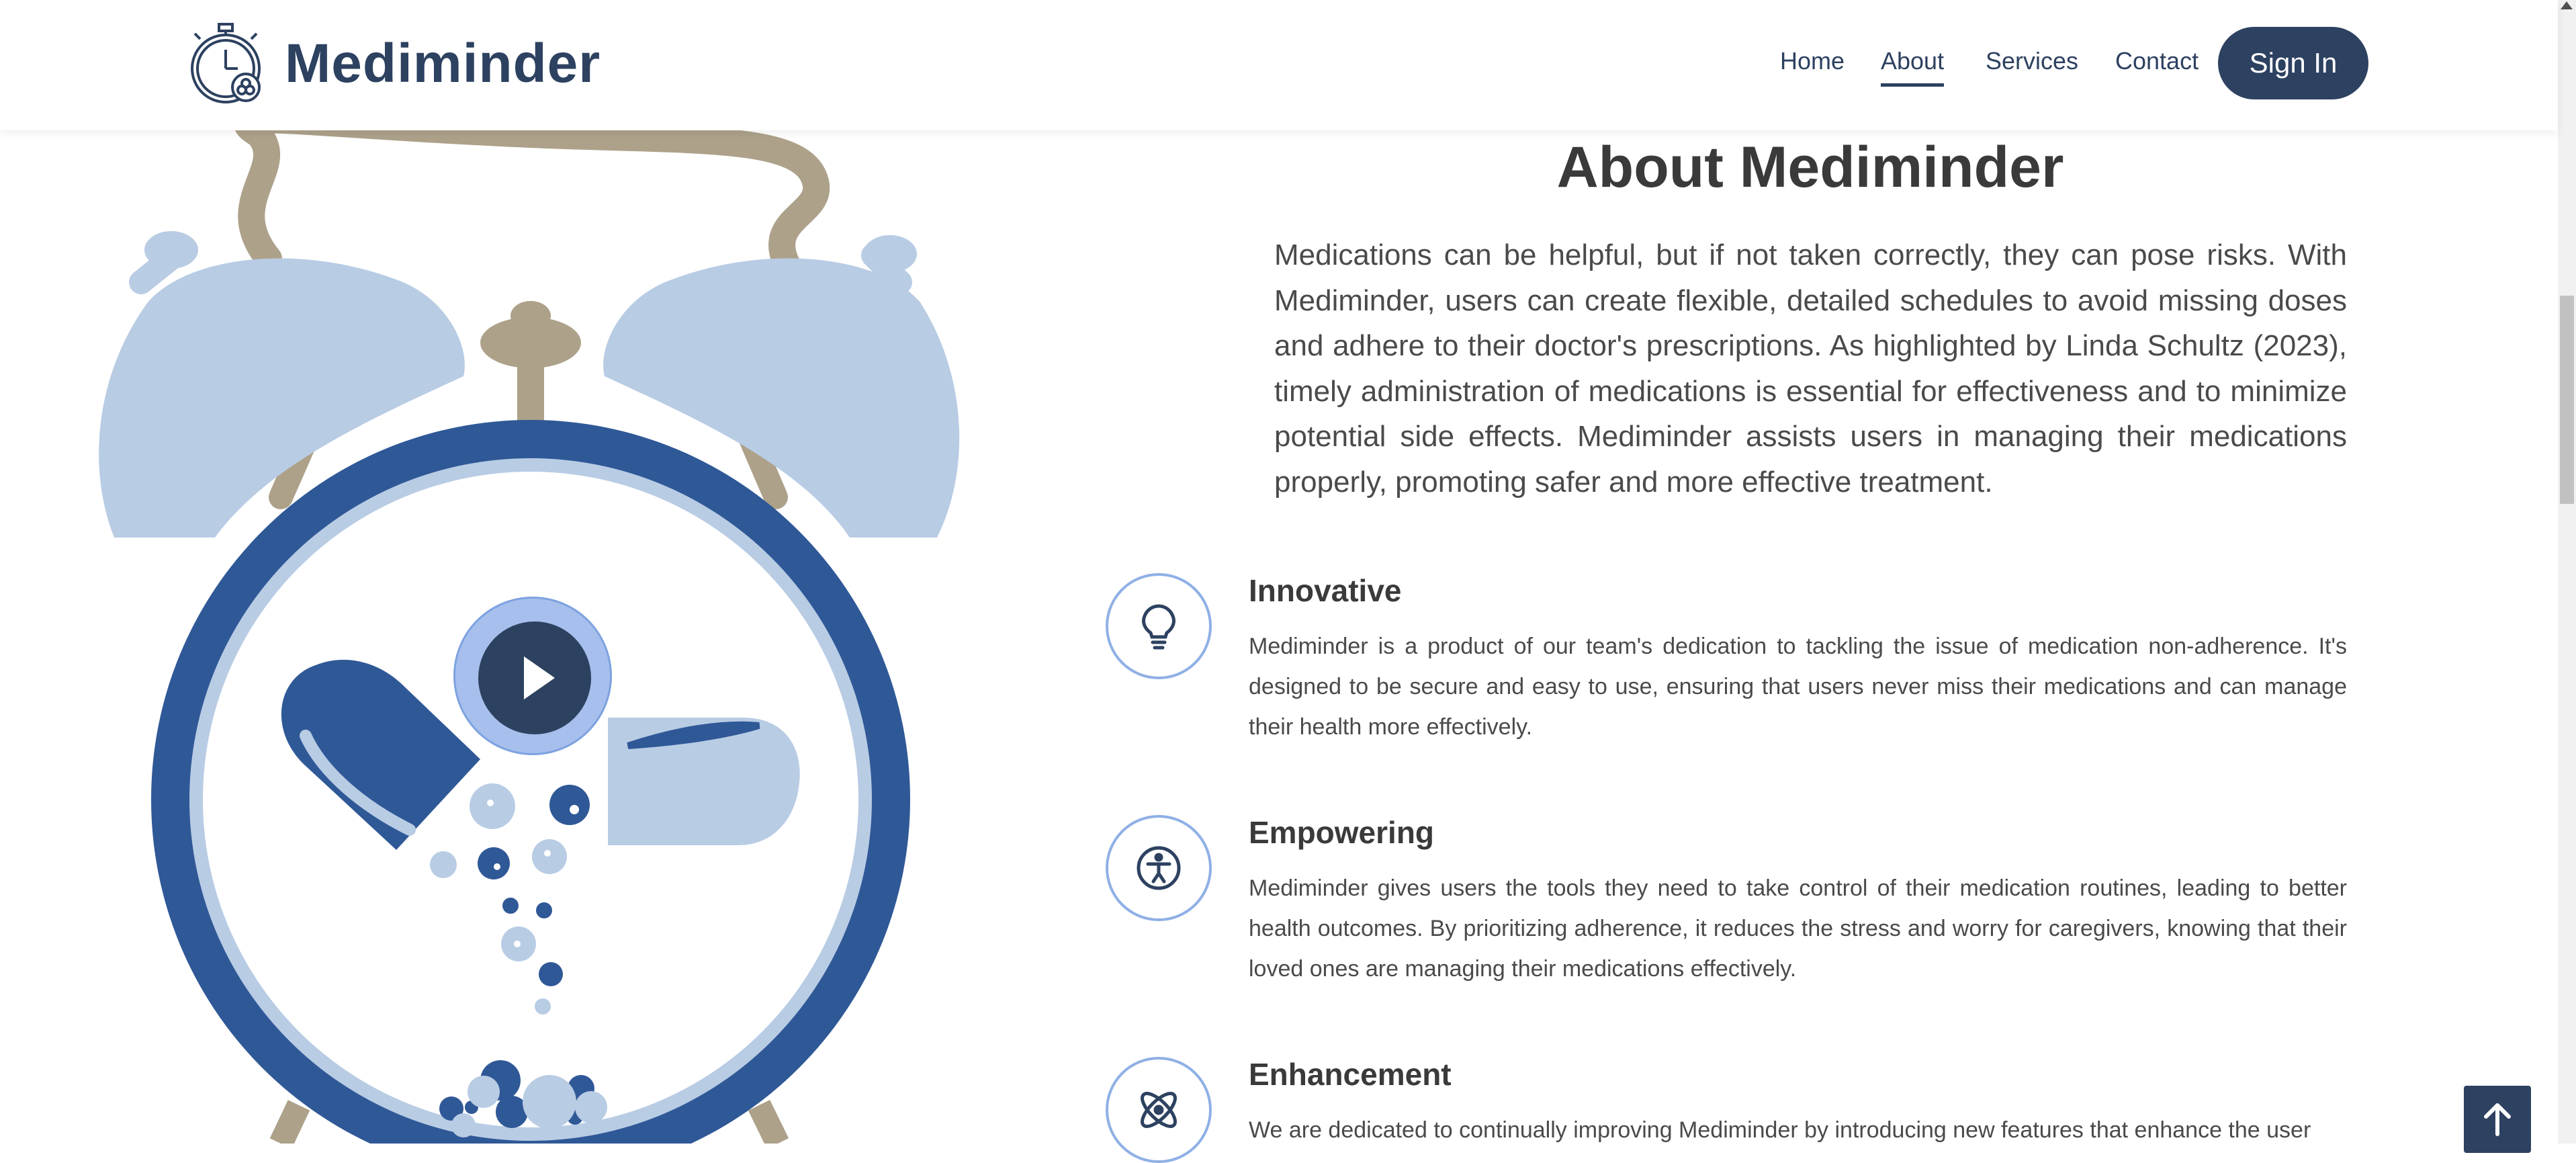 This screenshot has height=1163, width=2576. I want to click on scroll-up-arrow-icon, so click(2567, 5).